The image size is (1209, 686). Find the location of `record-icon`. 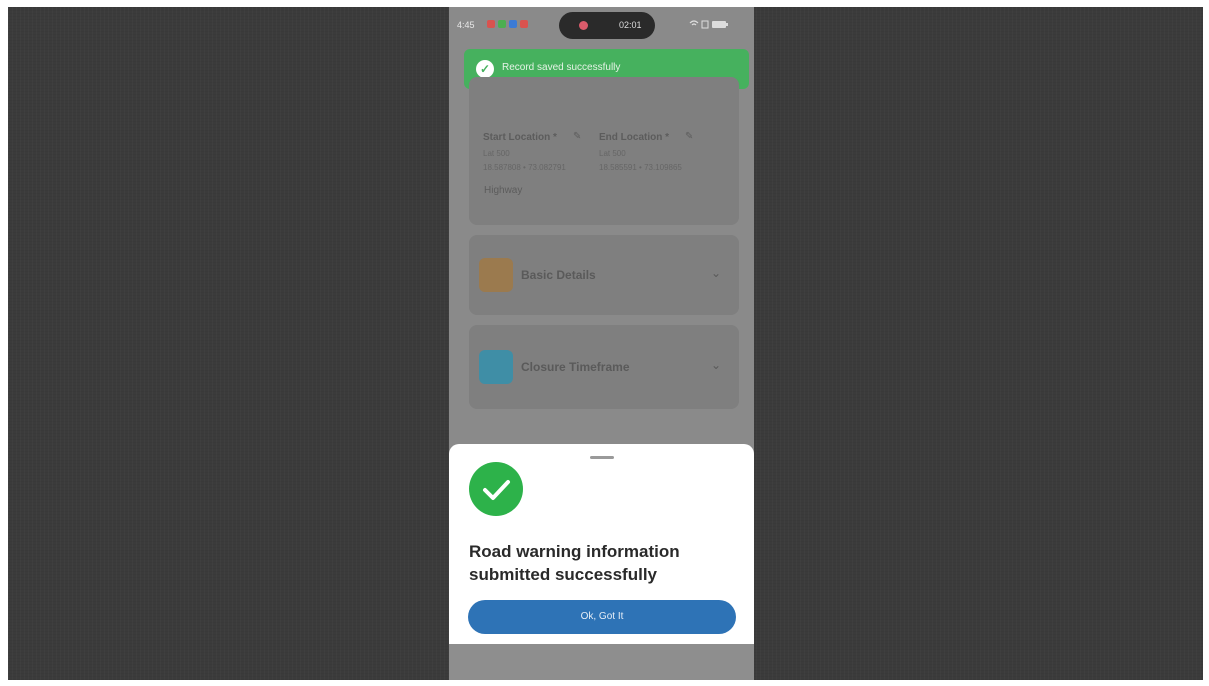

record-icon is located at coordinates (583, 25).